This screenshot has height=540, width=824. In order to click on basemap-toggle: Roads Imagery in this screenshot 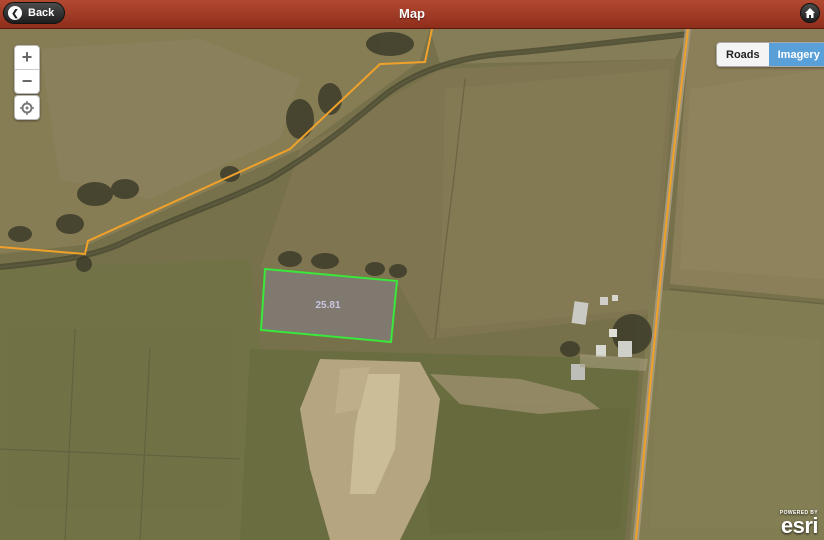, I will do `click(770, 54)`.